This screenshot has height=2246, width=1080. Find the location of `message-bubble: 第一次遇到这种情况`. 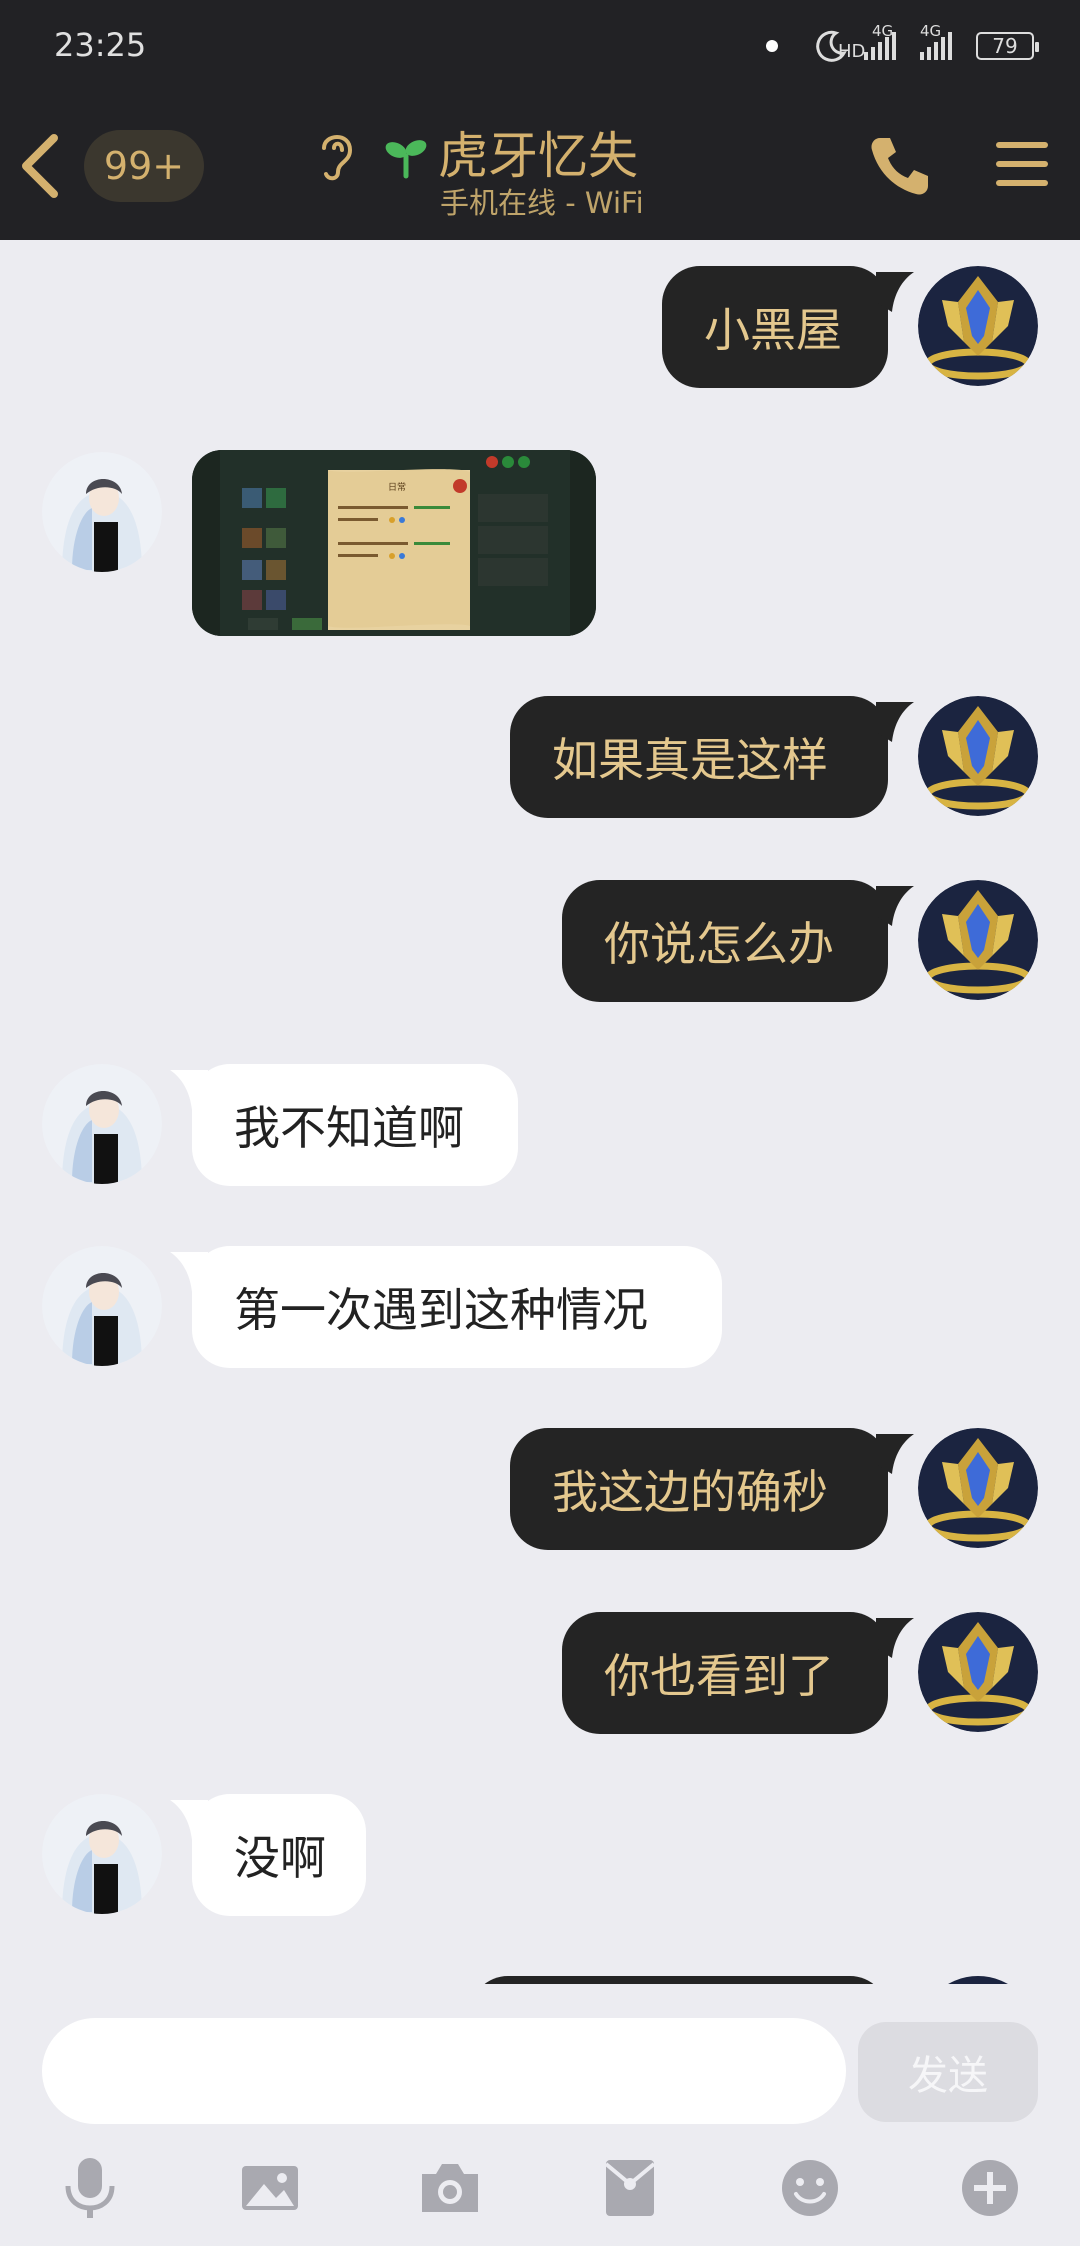

message-bubble: 第一次遇到这种情况 is located at coordinates (457, 1307).